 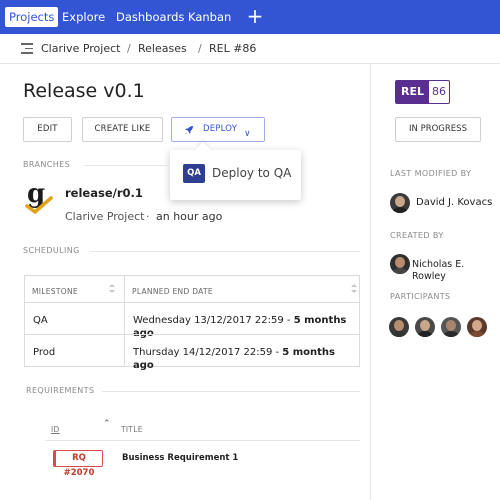 I want to click on requirement-title: Business Requirement 1, so click(x=180, y=458).